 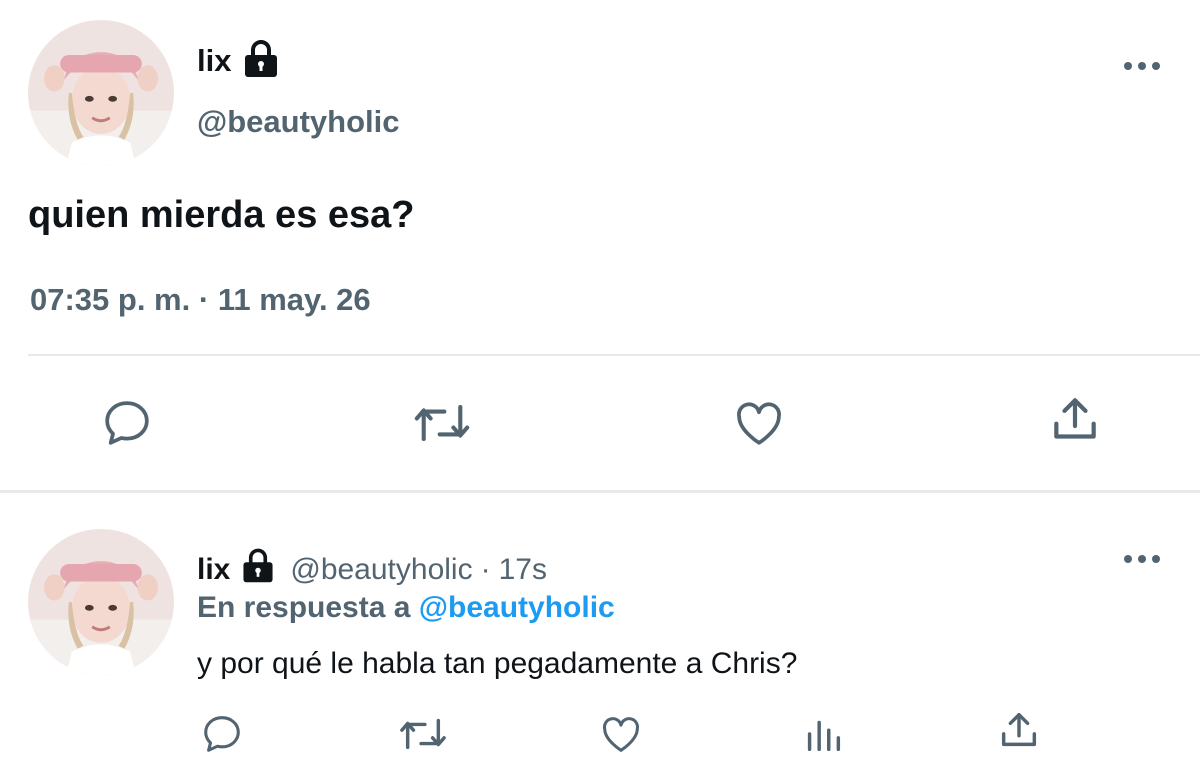 What do you see at coordinates (110, 299) in the screenshot?
I see `time: 07:35 p. m.` at bounding box center [110, 299].